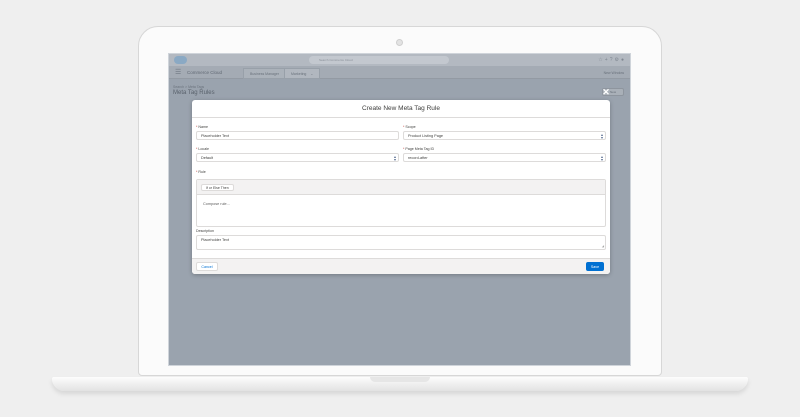  I want to click on app-launcher-icon: ☰, so click(178, 72).